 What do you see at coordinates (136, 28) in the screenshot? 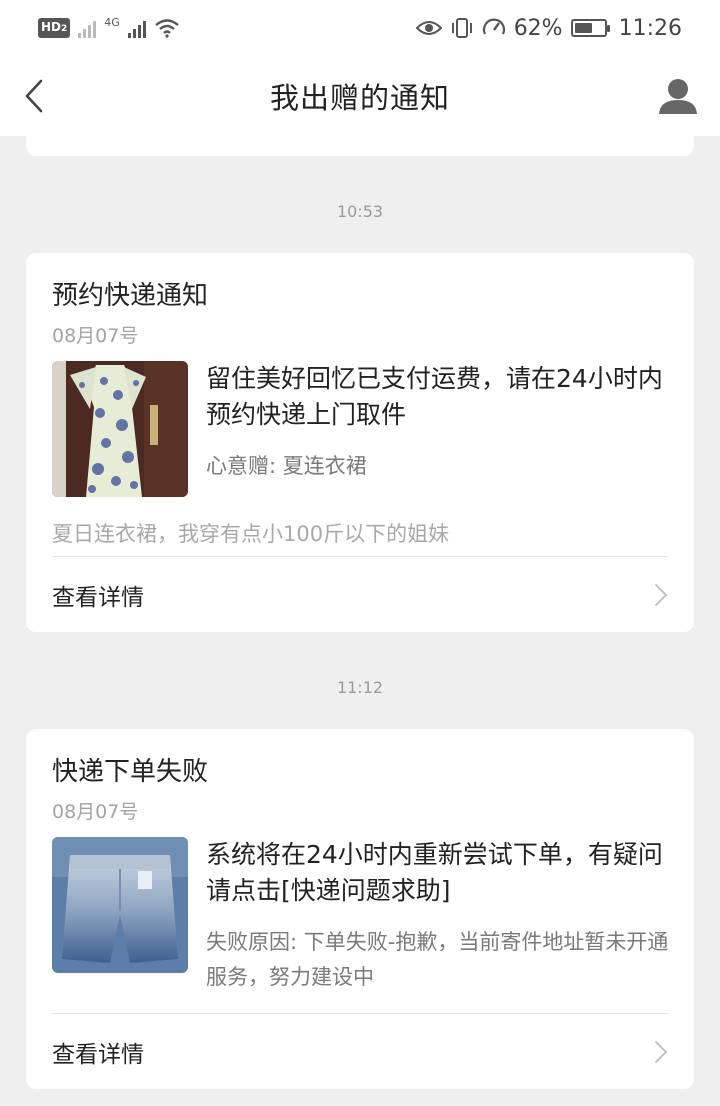
I see `signal-strength-icon` at bounding box center [136, 28].